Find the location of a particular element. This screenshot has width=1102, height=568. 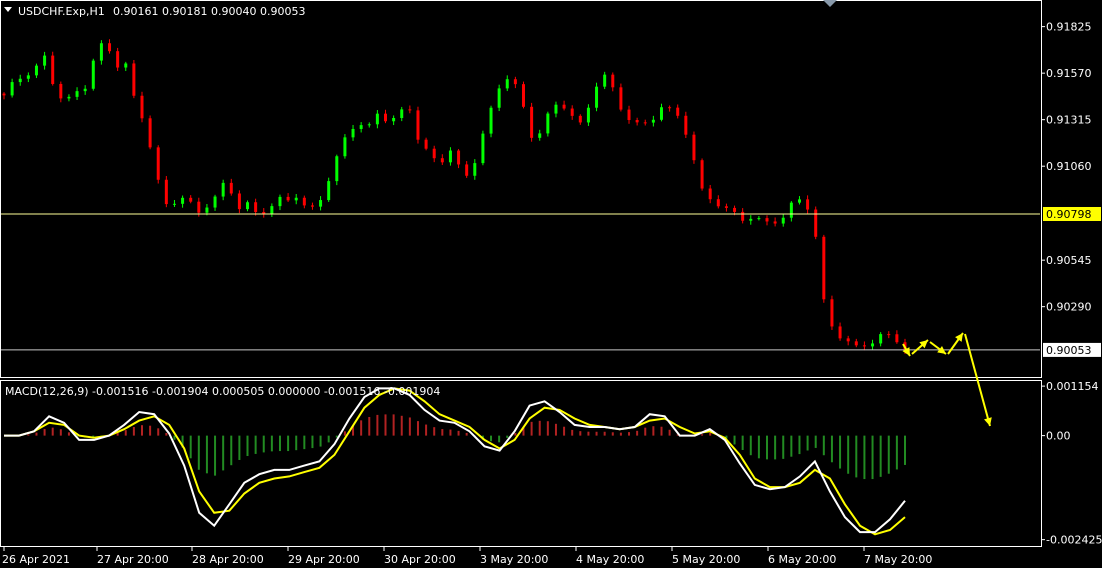

time-tick-label: 5 May 20:00 is located at coordinates (706, 559).